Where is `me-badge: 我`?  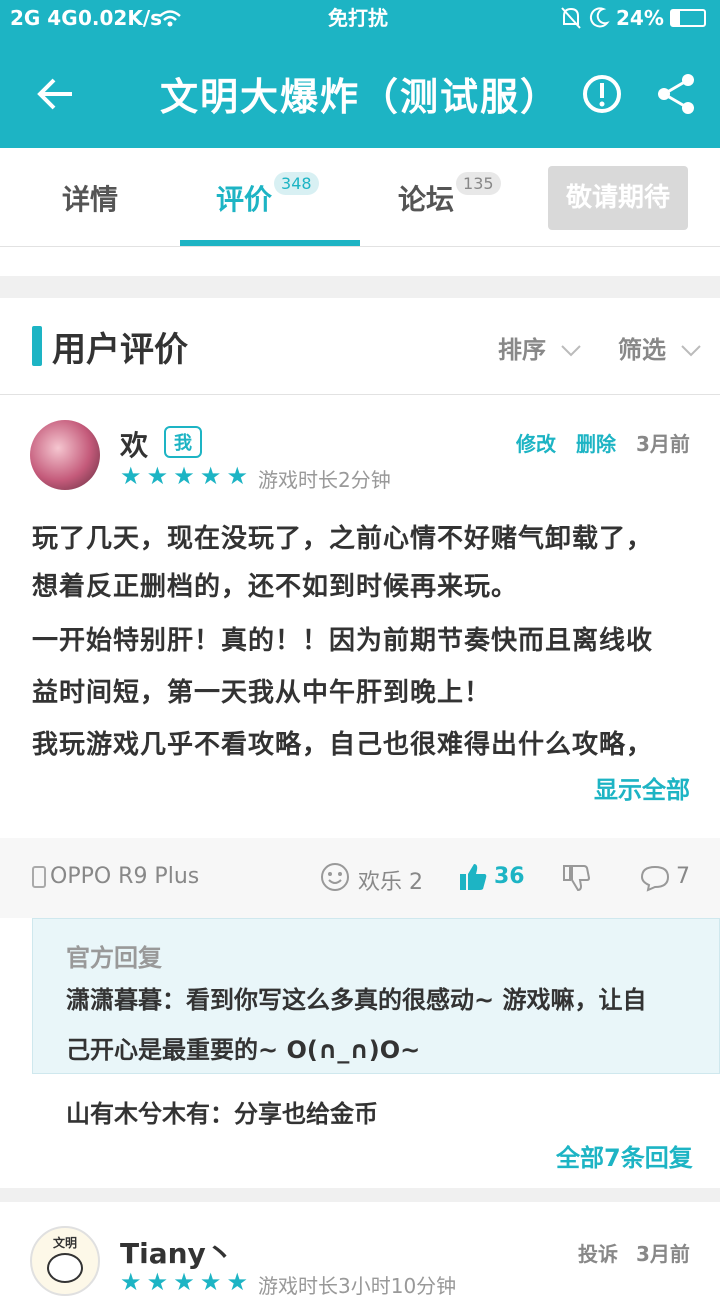 me-badge: 我 is located at coordinates (183, 442).